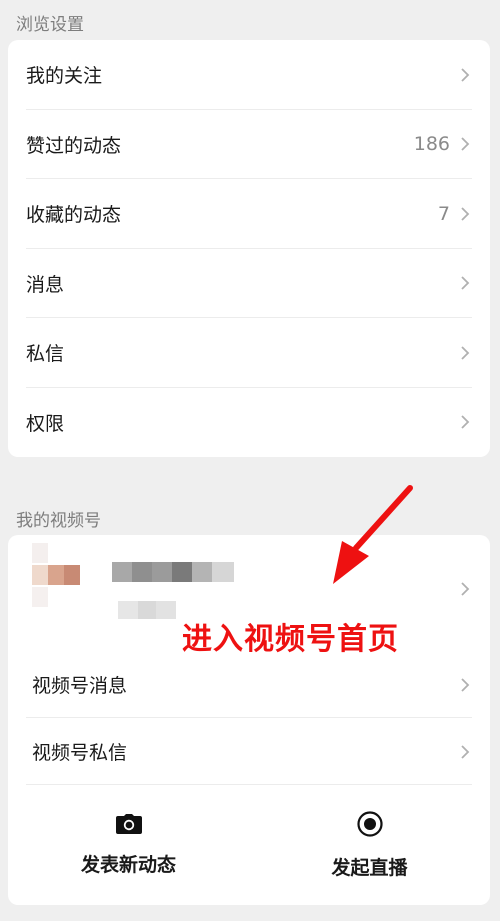 The width and height of the screenshot is (500, 921). What do you see at coordinates (128, 825) in the screenshot?
I see `camera-icon` at bounding box center [128, 825].